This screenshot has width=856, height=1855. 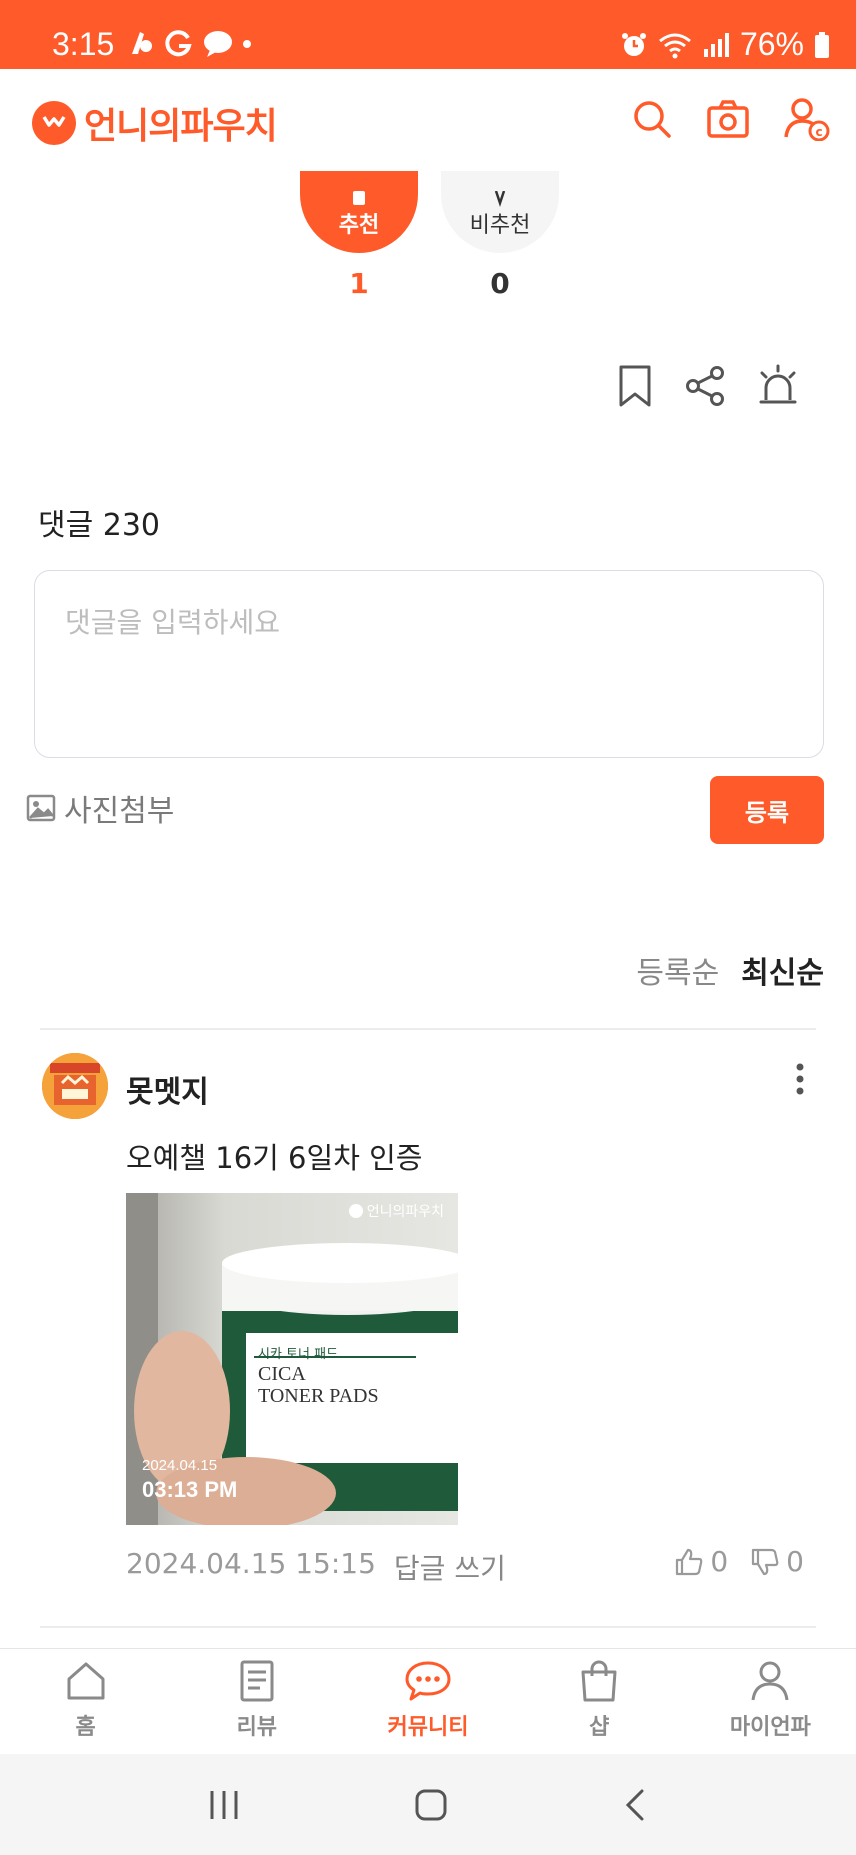 What do you see at coordinates (180, 1465) in the screenshot?
I see `photo-date: 2024.04.15` at bounding box center [180, 1465].